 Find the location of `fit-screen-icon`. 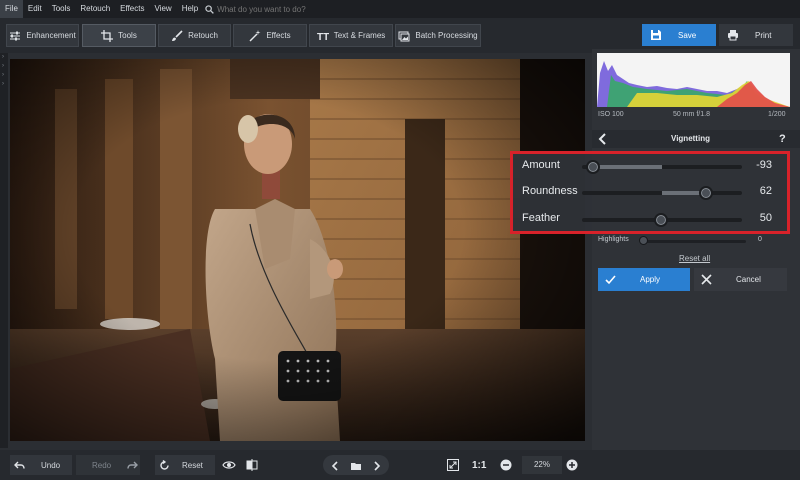

fit-screen-icon is located at coordinates (453, 465).